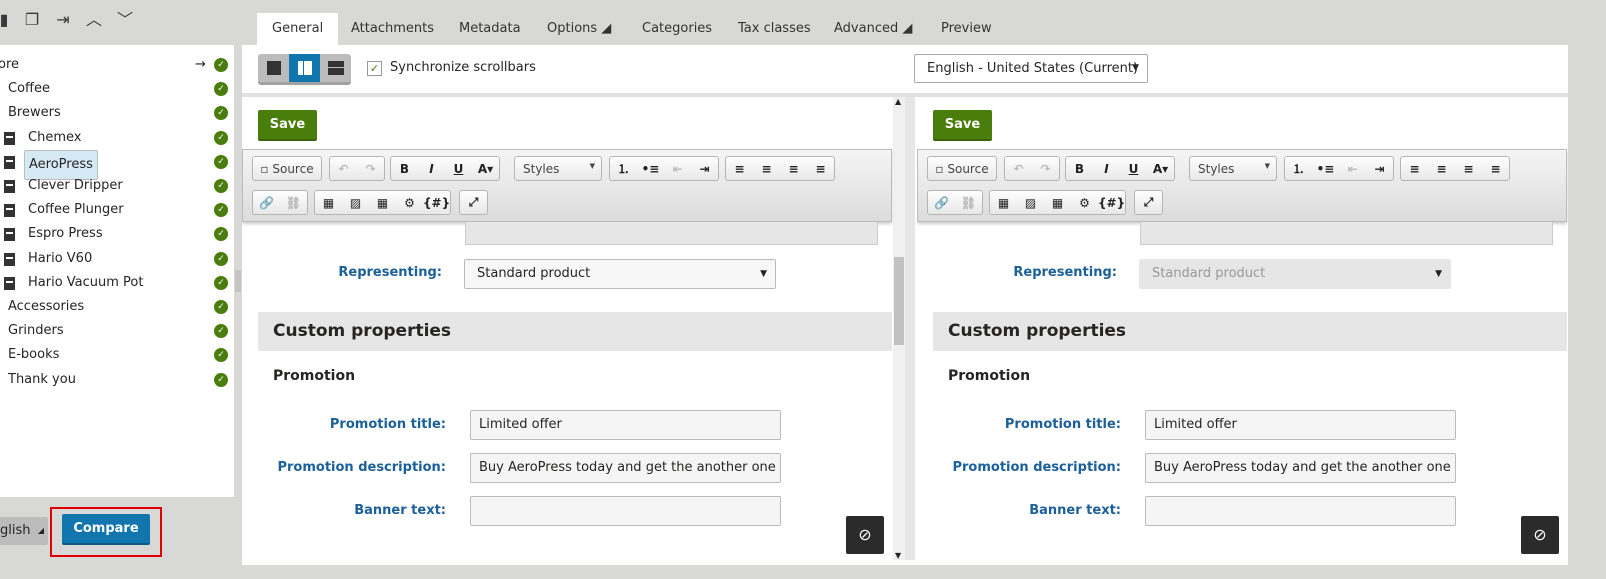 This screenshot has width=1606, height=579. Describe the element at coordinates (117, 186) in the screenshot. I see `tree-item: Clever Dripper ✓` at that location.